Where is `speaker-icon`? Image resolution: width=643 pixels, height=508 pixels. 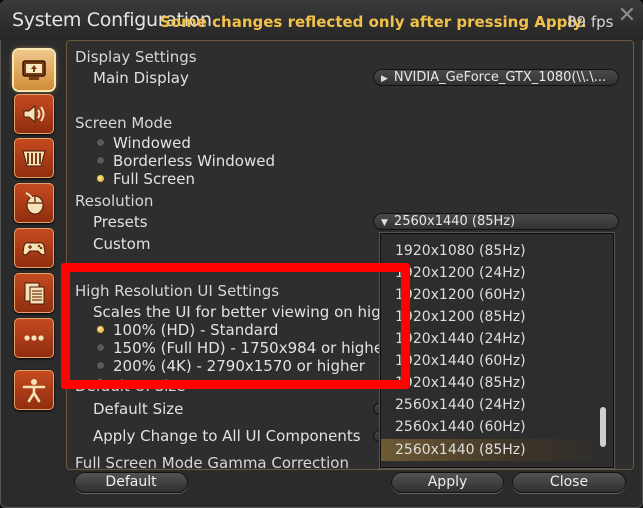 speaker-icon is located at coordinates (34, 114).